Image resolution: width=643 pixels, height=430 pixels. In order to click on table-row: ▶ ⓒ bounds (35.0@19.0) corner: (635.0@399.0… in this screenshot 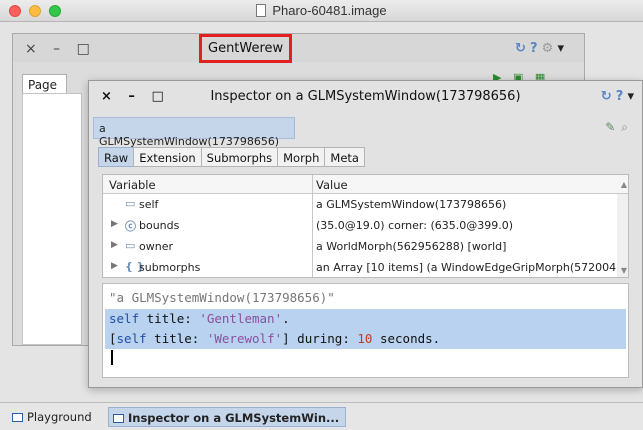, I will do `click(359, 226)`.